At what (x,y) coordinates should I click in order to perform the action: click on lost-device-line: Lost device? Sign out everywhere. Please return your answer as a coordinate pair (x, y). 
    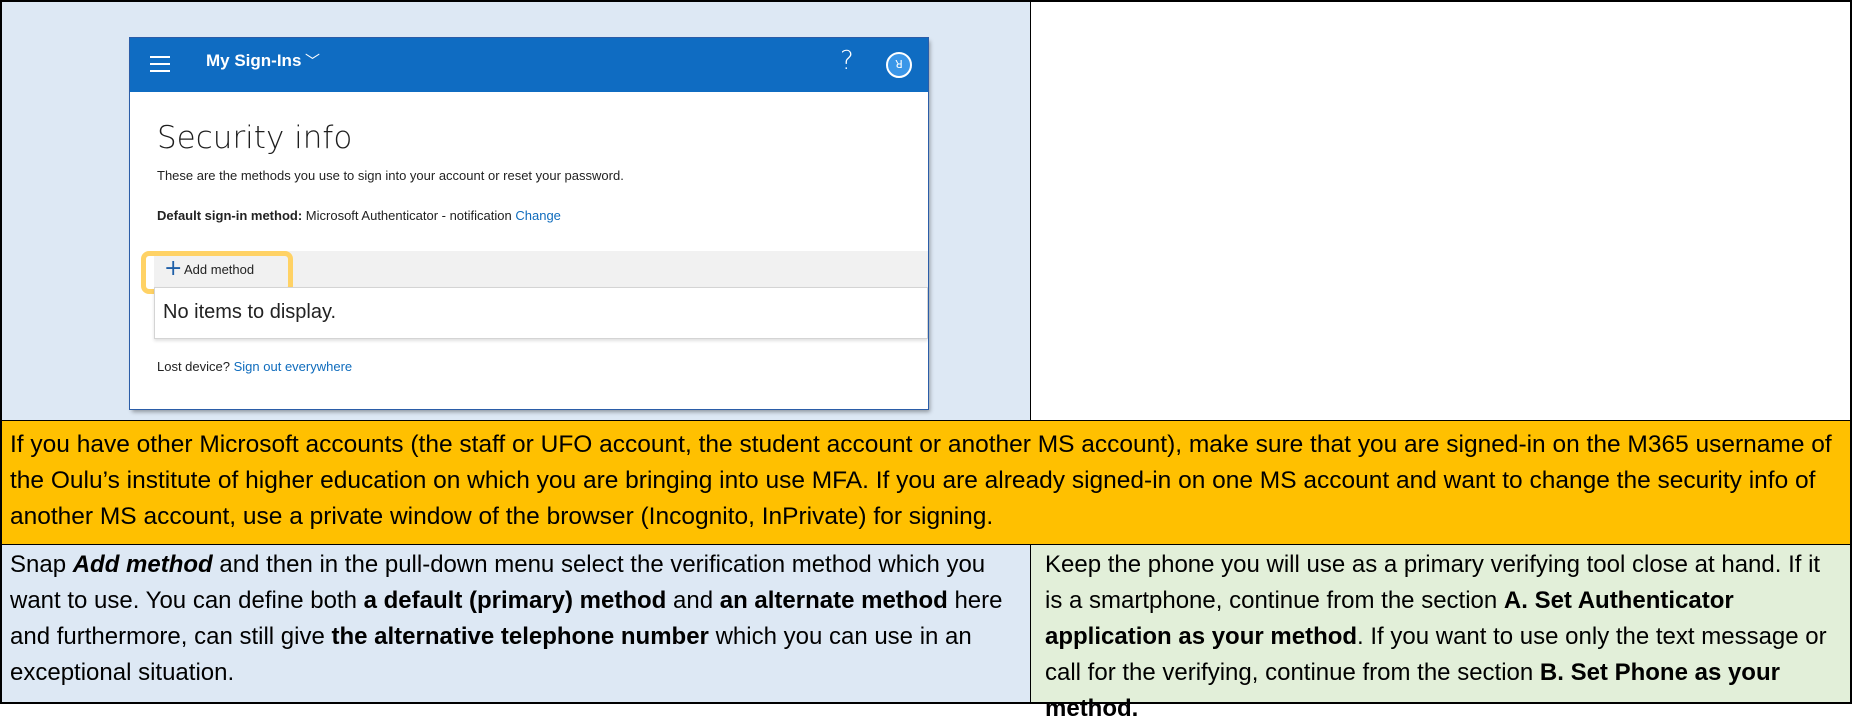
    Looking at the image, I should click on (254, 366).